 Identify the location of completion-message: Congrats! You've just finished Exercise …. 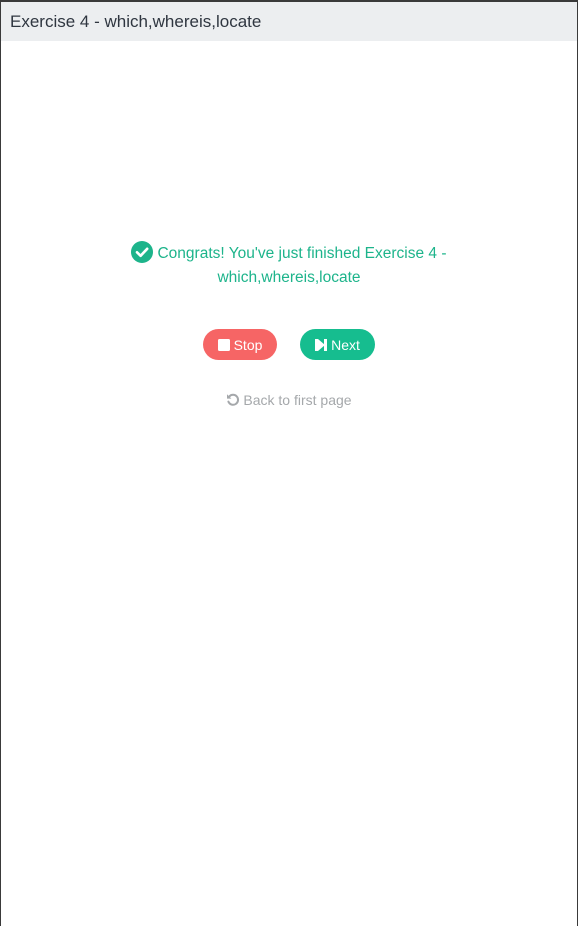
(289, 265).